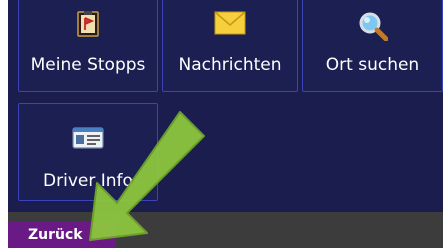  Describe the element at coordinates (88, 26) in the screenshot. I see `clipboard-stop-icon` at that location.